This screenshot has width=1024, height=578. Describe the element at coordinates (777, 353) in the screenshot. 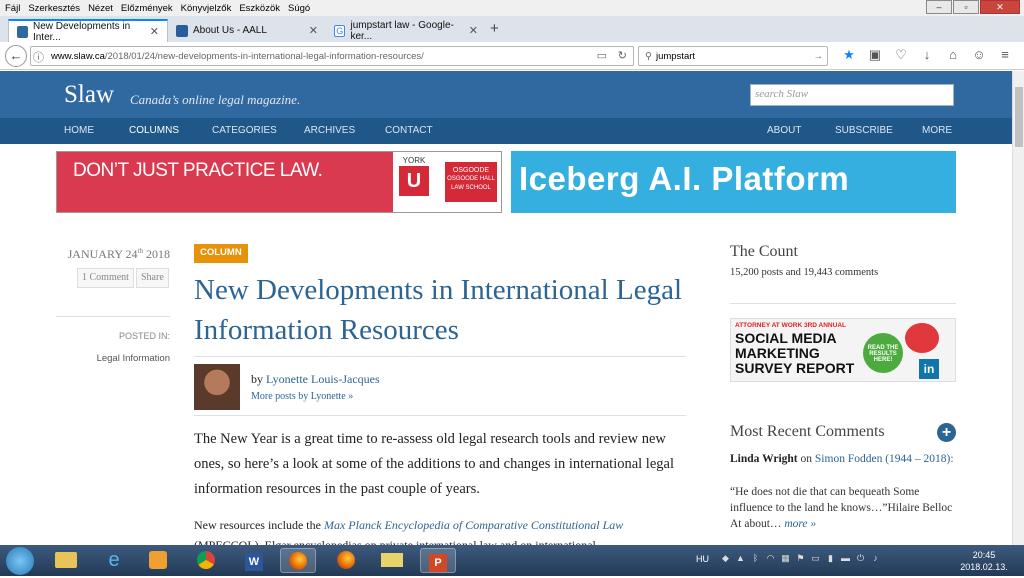

I see `ad-line: MARKETING` at that location.